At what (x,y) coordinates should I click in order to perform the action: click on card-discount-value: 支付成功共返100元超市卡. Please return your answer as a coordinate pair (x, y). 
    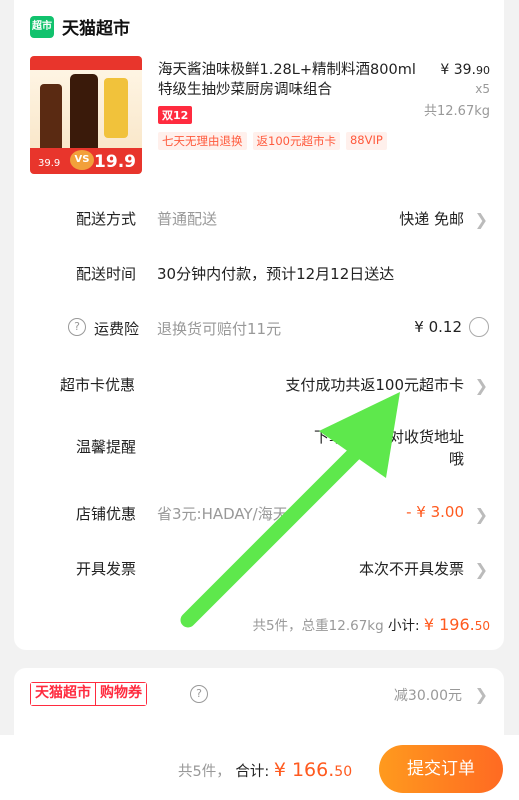
    Looking at the image, I should click on (374, 385).